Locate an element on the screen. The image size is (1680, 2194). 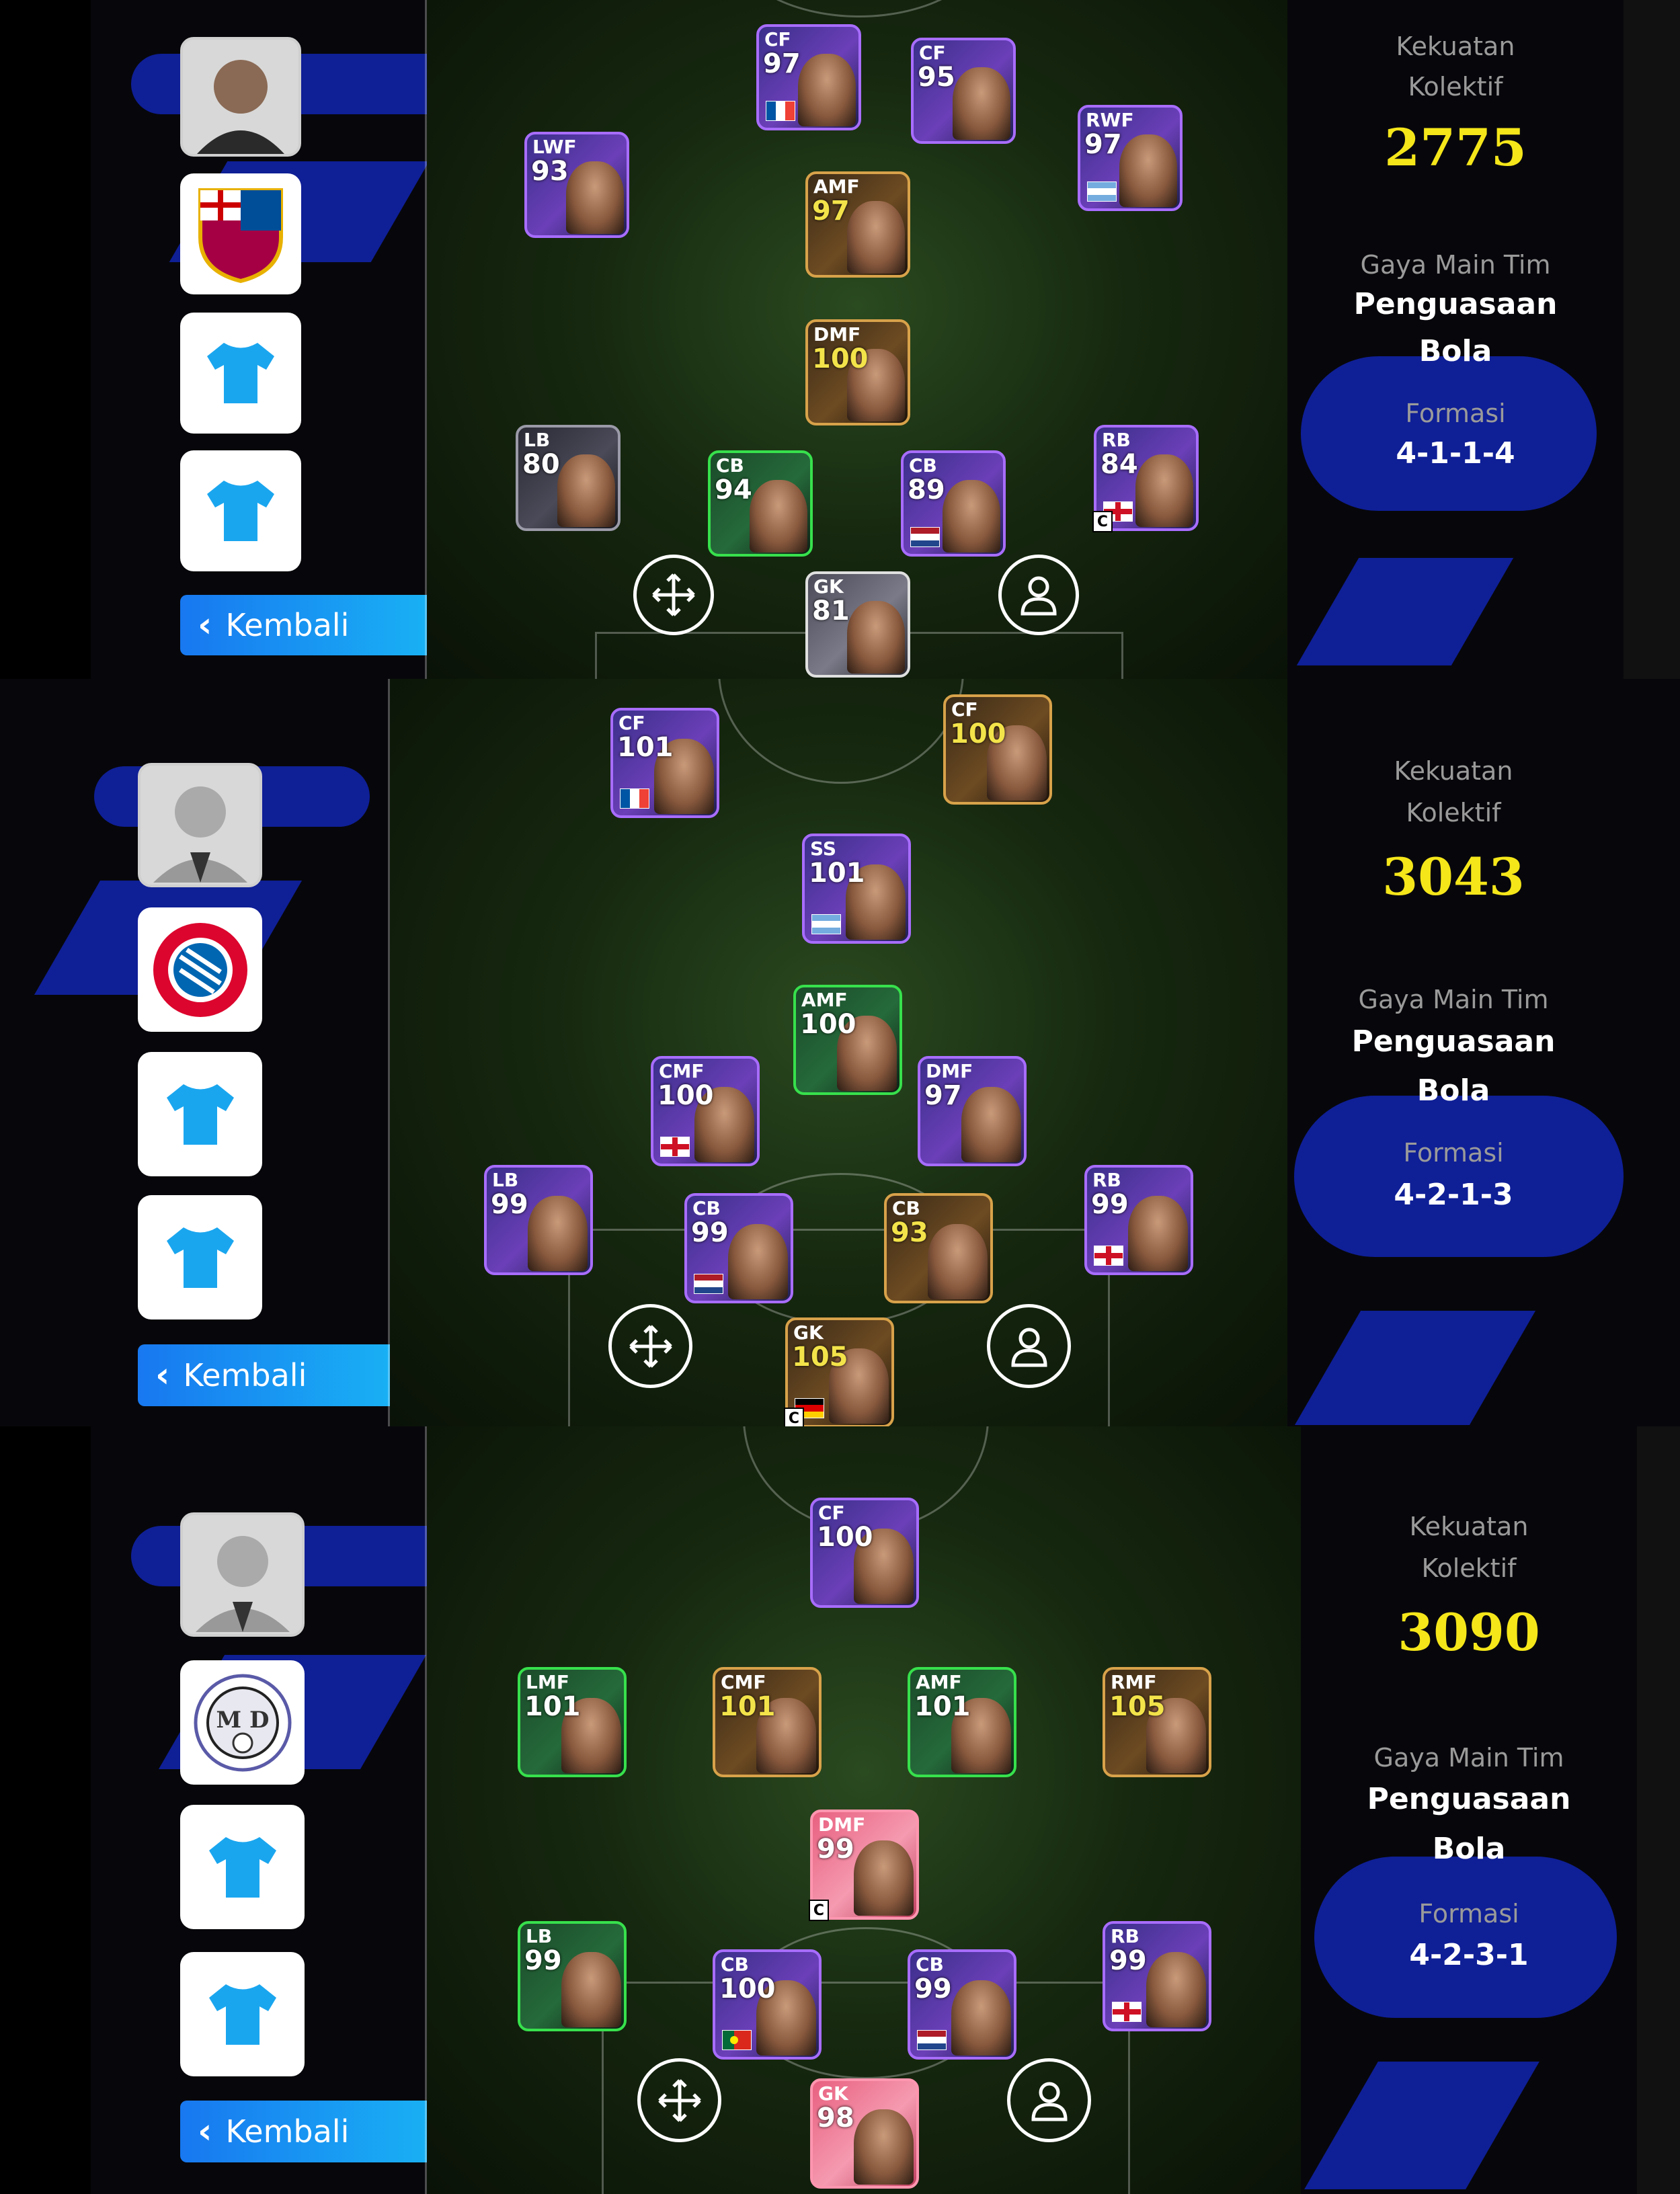
formation-label: Formasi is located at coordinates (1454, 1153).